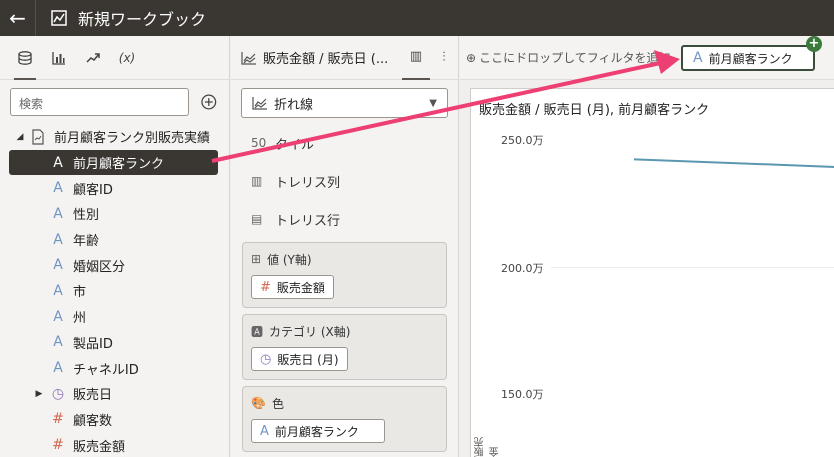 Image resolution: width=834 pixels, height=457 pixels. Describe the element at coordinates (80, 293) in the screenshot. I see `tree-item-label: 市` at that location.